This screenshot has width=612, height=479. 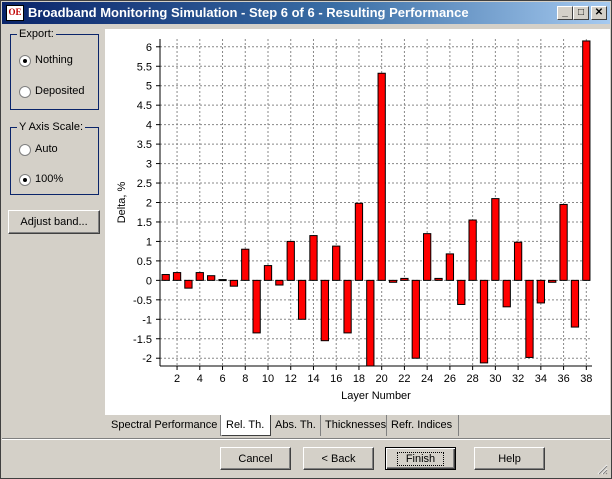 What do you see at coordinates (149, 165) in the screenshot?
I see `y-tick-label: 3` at bounding box center [149, 165].